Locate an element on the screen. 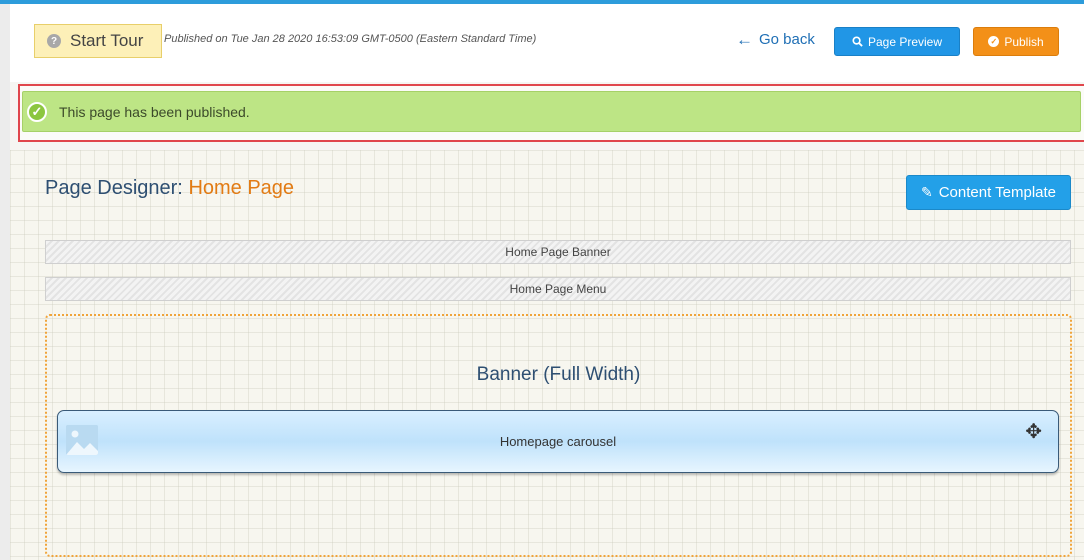 The image size is (1084, 560). homepage-carousel-widget: Homepage carousel ✥ is located at coordinates (558, 441).